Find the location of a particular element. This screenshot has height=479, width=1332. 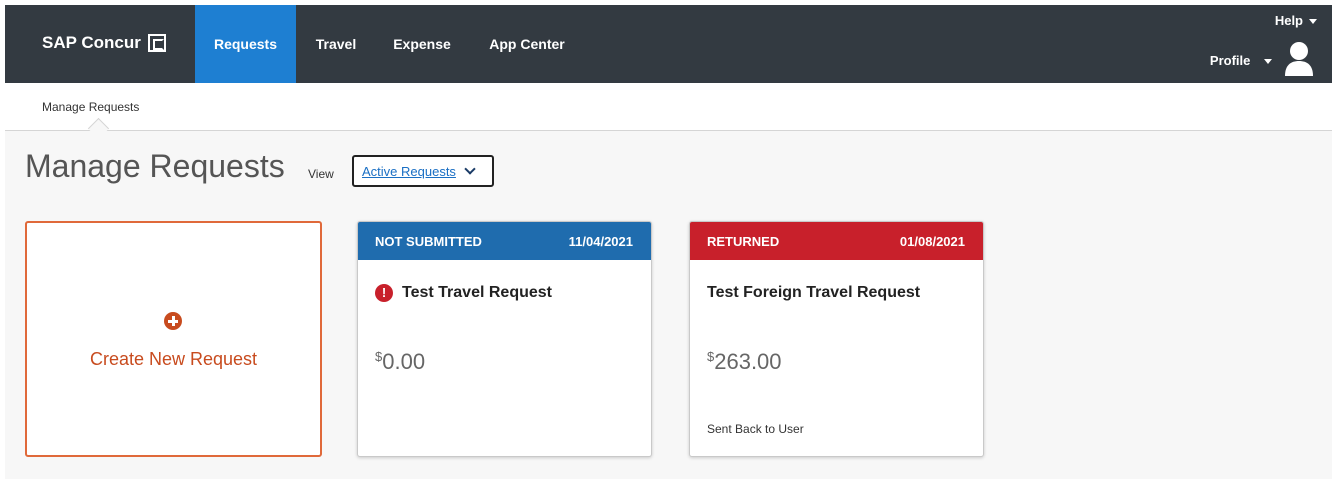

subnav-item-manage-requests: Manage Requests is located at coordinates (90, 107).